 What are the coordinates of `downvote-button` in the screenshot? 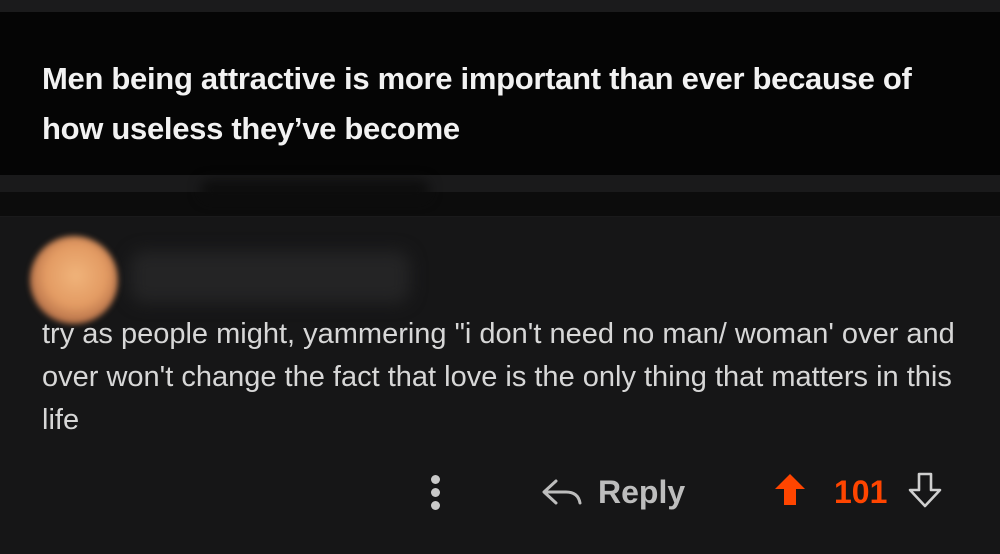 It's located at (925, 492).